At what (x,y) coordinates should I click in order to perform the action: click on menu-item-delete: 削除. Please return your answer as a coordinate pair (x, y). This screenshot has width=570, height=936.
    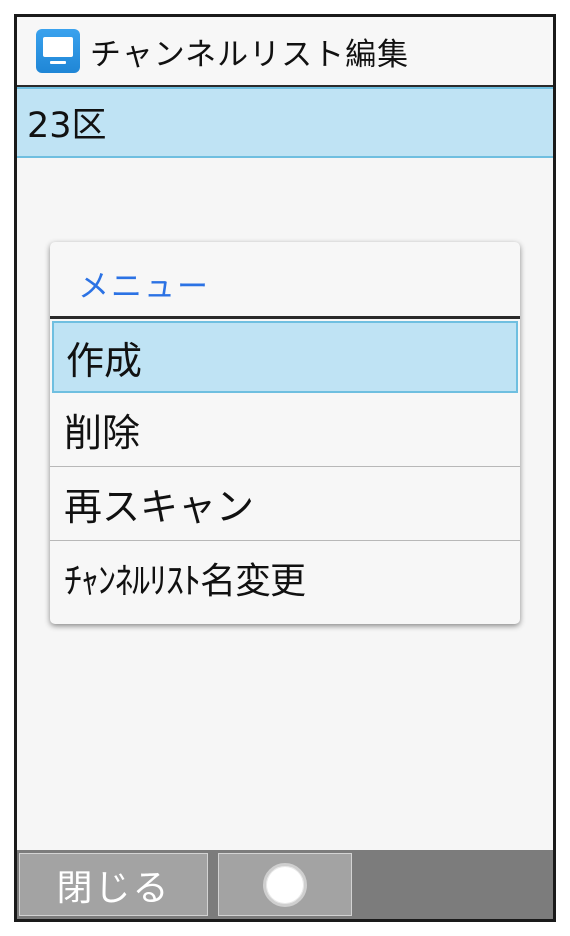
    Looking at the image, I should click on (285, 430).